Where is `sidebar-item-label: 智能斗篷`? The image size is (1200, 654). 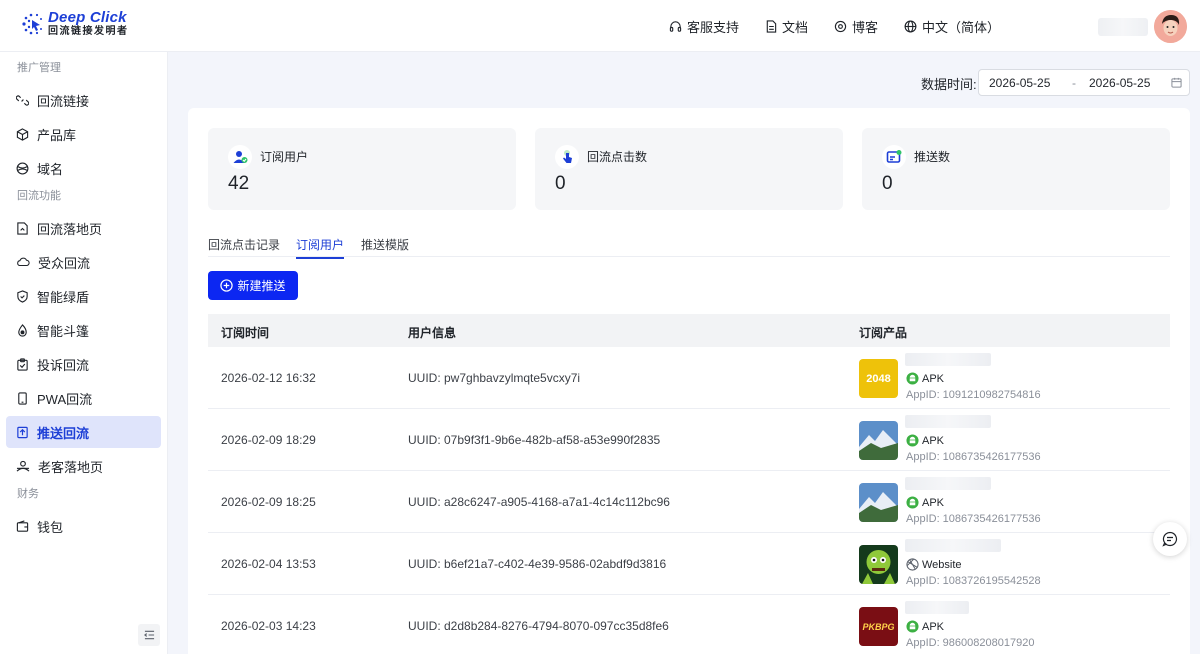 sidebar-item-label: 智能斗篷 is located at coordinates (63, 331).